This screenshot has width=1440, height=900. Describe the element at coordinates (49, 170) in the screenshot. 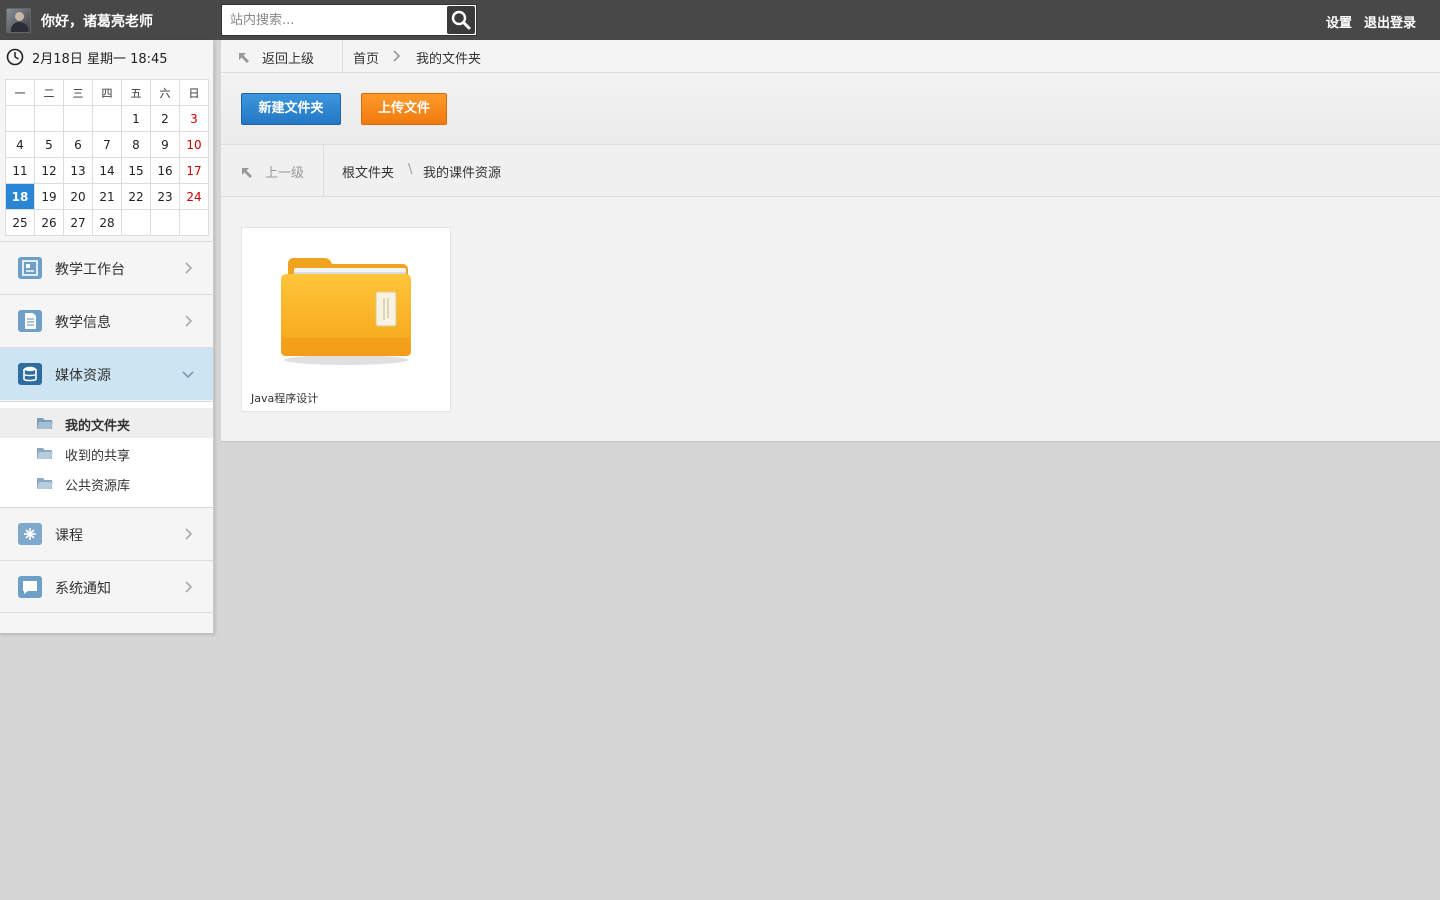

I see `calendar-day: 12` at that location.